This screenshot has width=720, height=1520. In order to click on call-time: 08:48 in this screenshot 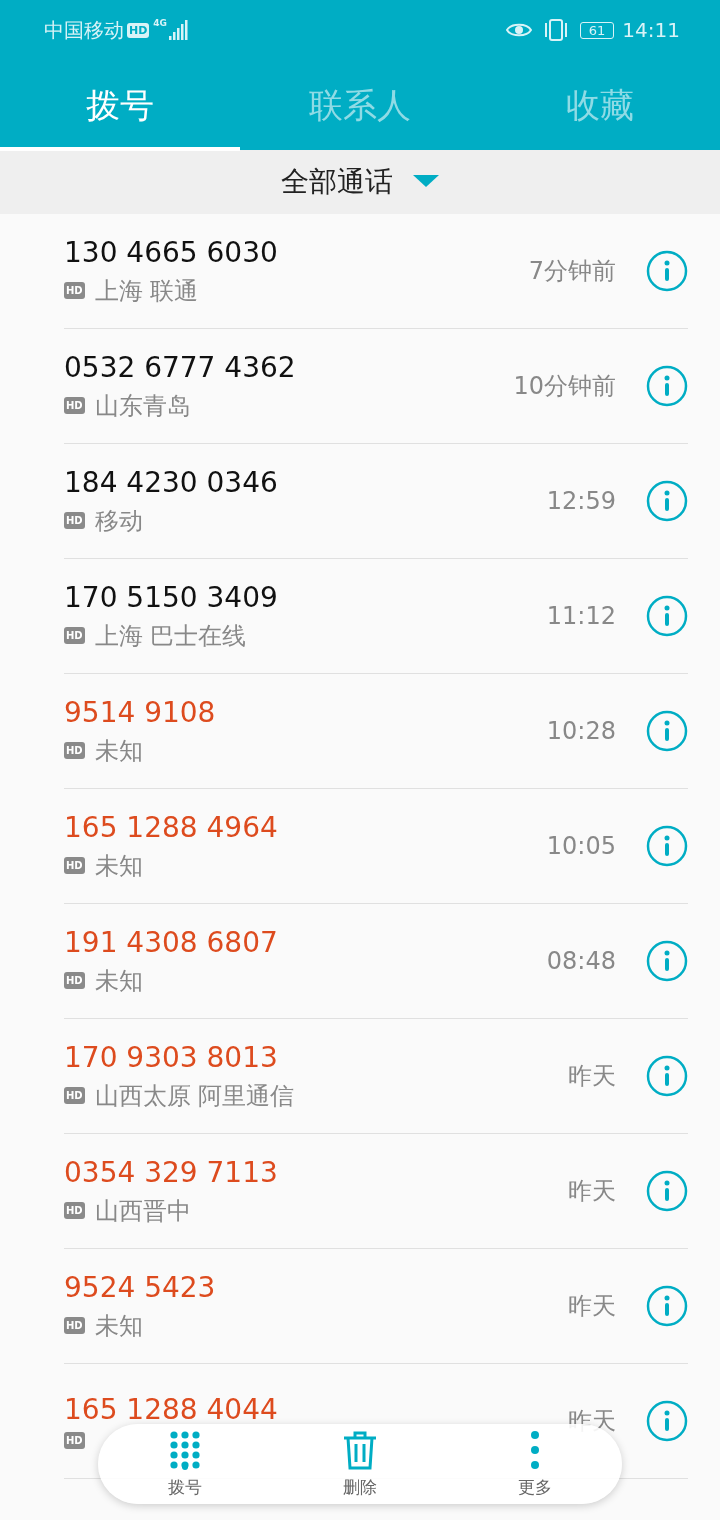, I will do `click(581, 961)`.